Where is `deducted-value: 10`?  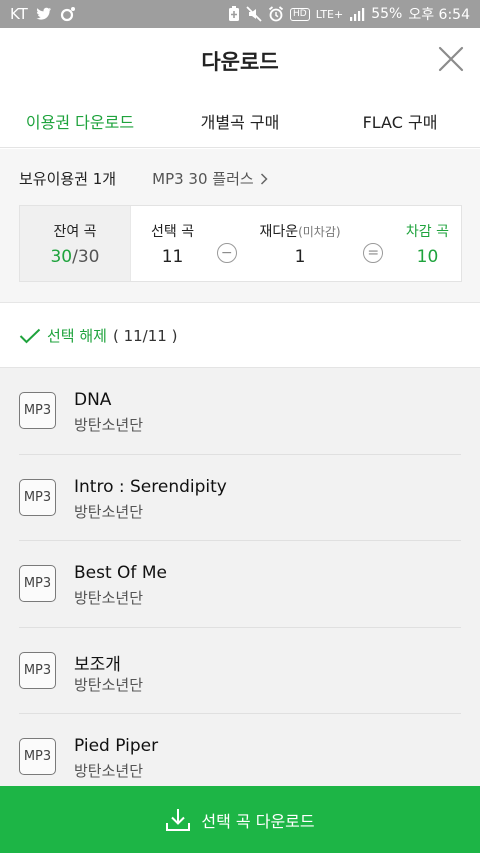
deducted-value: 10 is located at coordinates (427, 257).